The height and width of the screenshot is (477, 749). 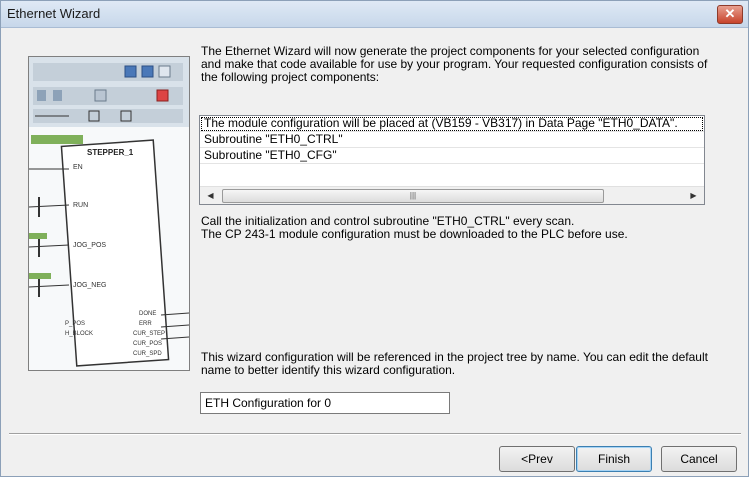 I want to click on list-item: Subroutine "ETH0_CTRL", so click(x=452, y=140).